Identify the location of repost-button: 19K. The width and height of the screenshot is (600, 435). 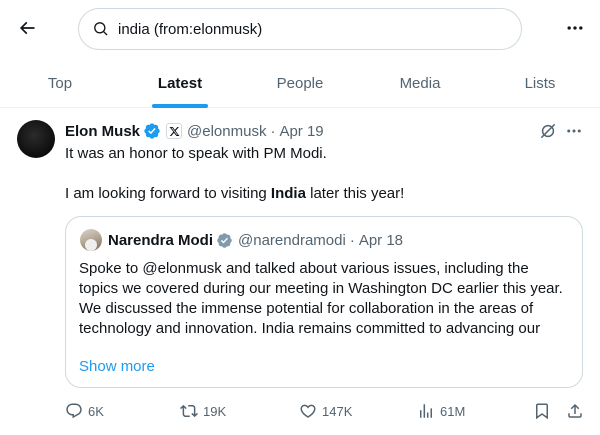
(203, 411).